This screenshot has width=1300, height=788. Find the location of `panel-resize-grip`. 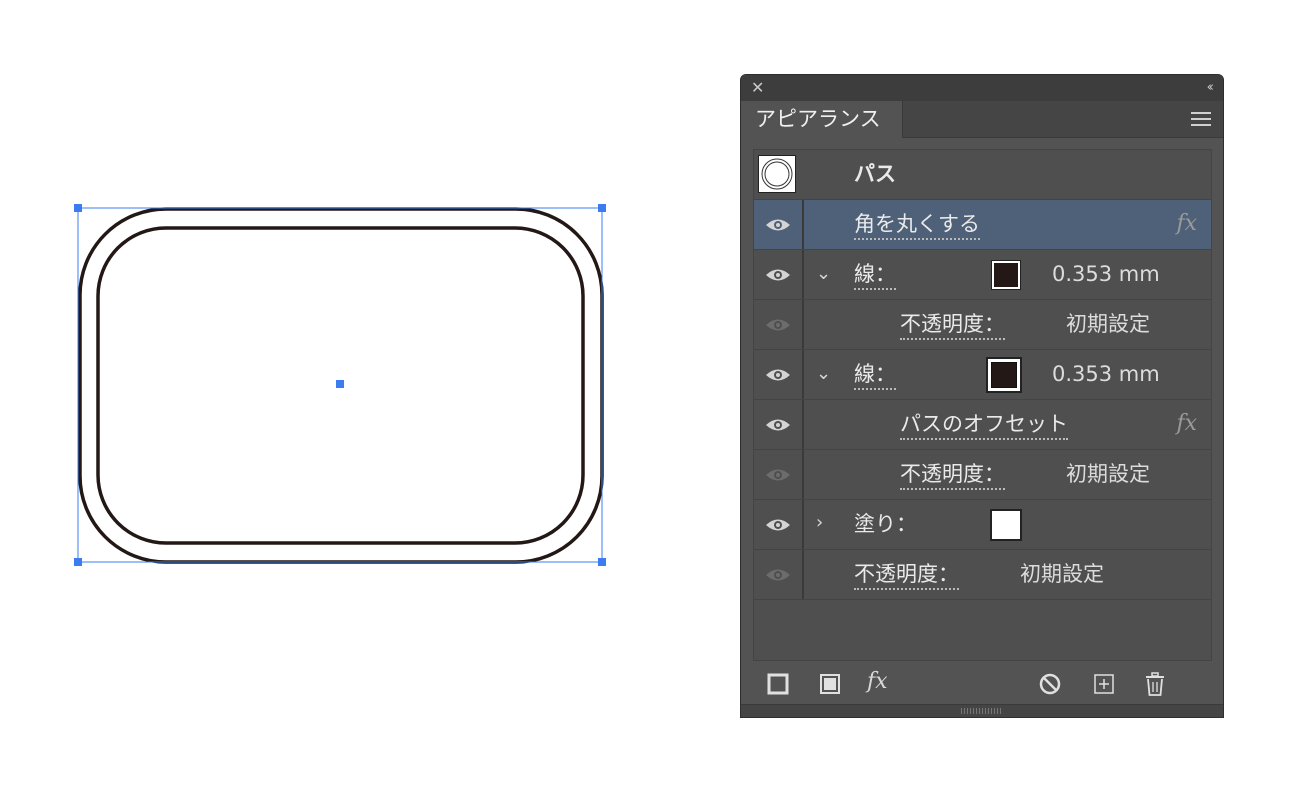

panel-resize-grip is located at coordinates (982, 710).